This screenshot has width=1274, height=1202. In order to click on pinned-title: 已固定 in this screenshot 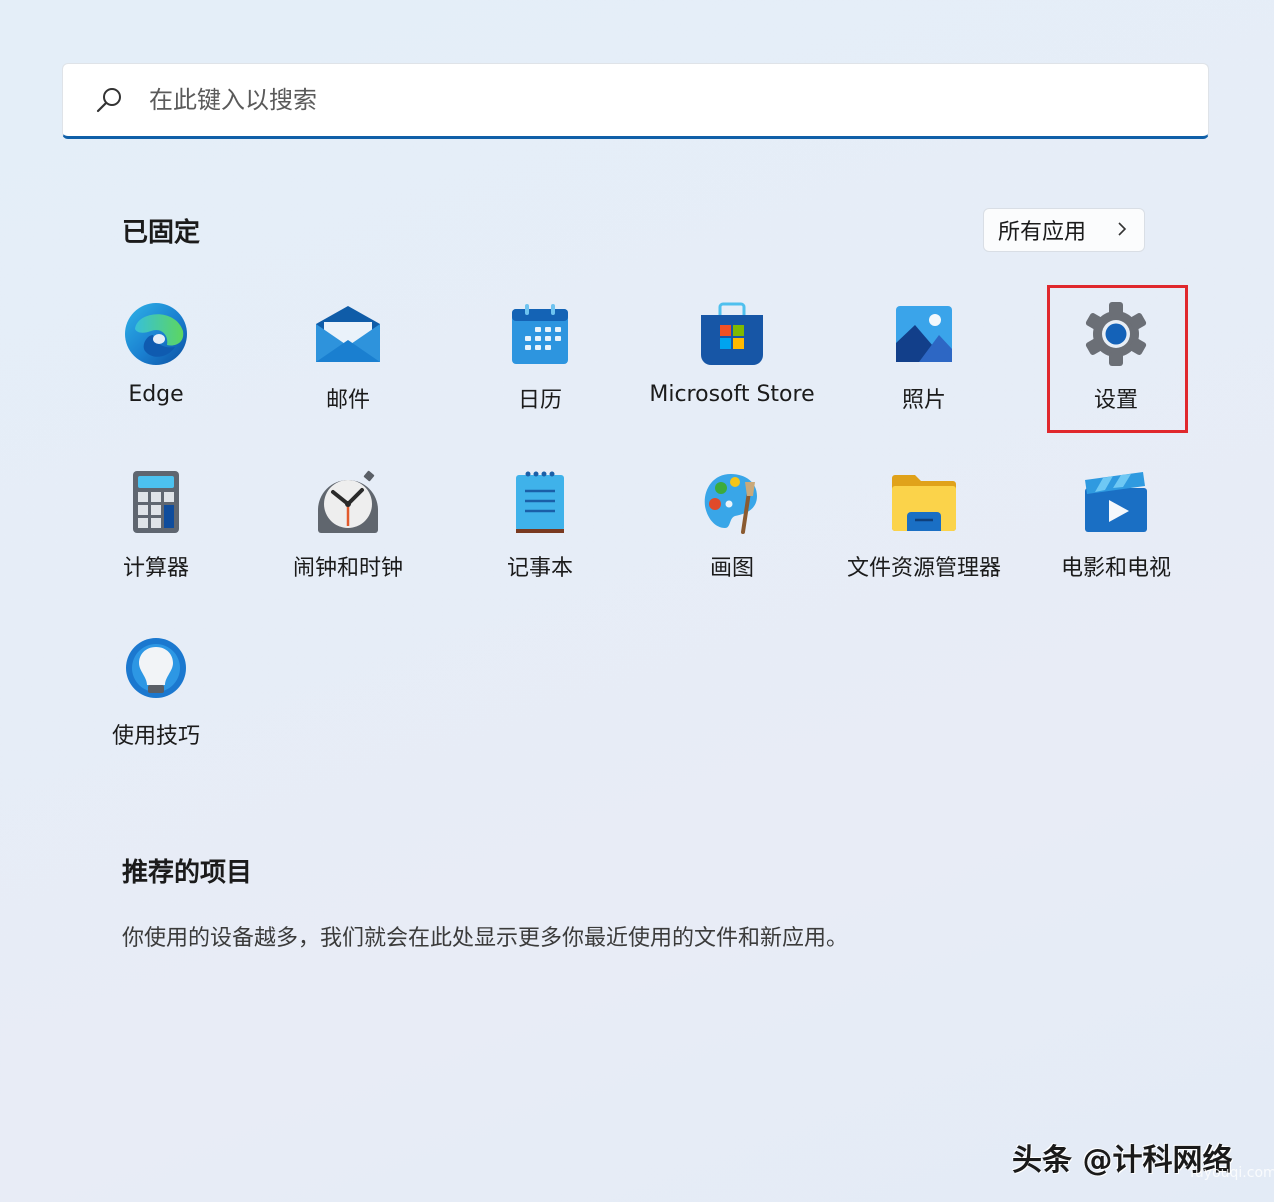, I will do `click(161, 233)`.